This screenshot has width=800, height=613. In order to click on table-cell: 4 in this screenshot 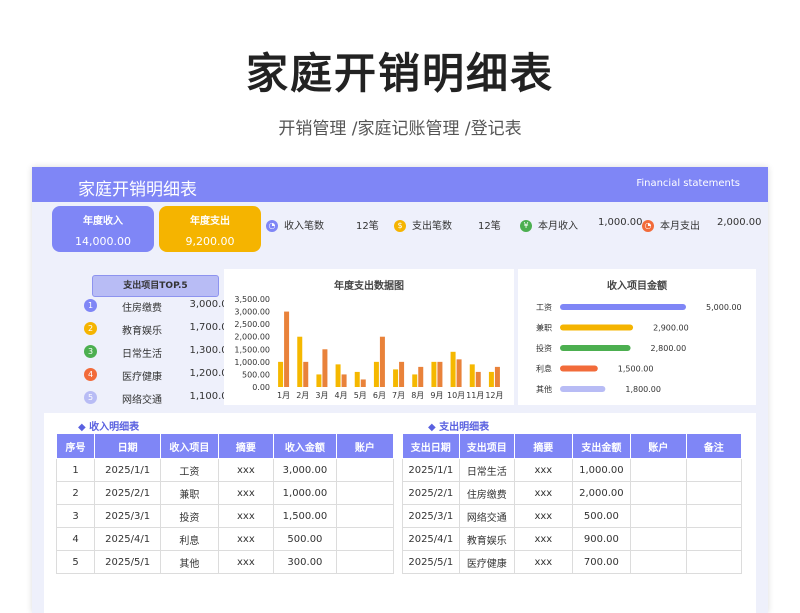, I will do `click(75, 539)`.